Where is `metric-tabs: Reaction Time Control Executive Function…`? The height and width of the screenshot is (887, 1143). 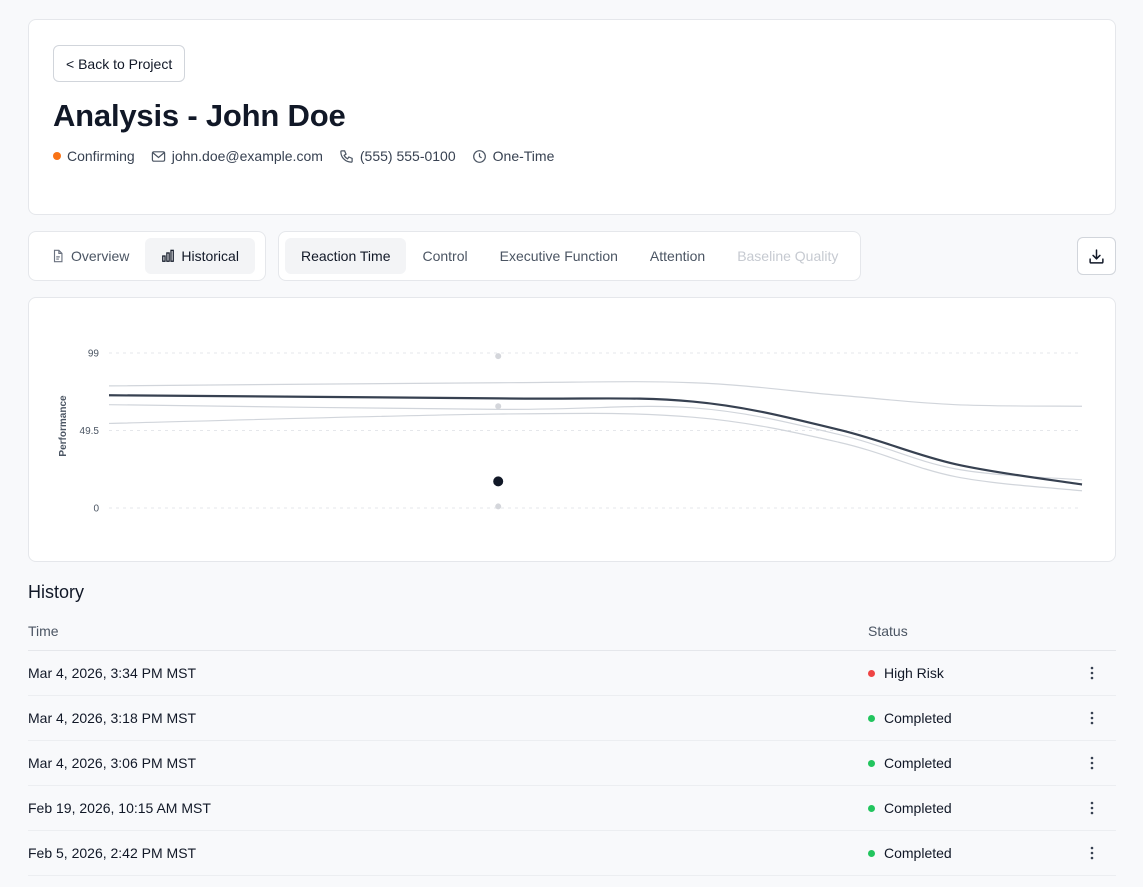
metric-tabs: Reaction Time Control Executive Function… is located at coordinates (569, 256).